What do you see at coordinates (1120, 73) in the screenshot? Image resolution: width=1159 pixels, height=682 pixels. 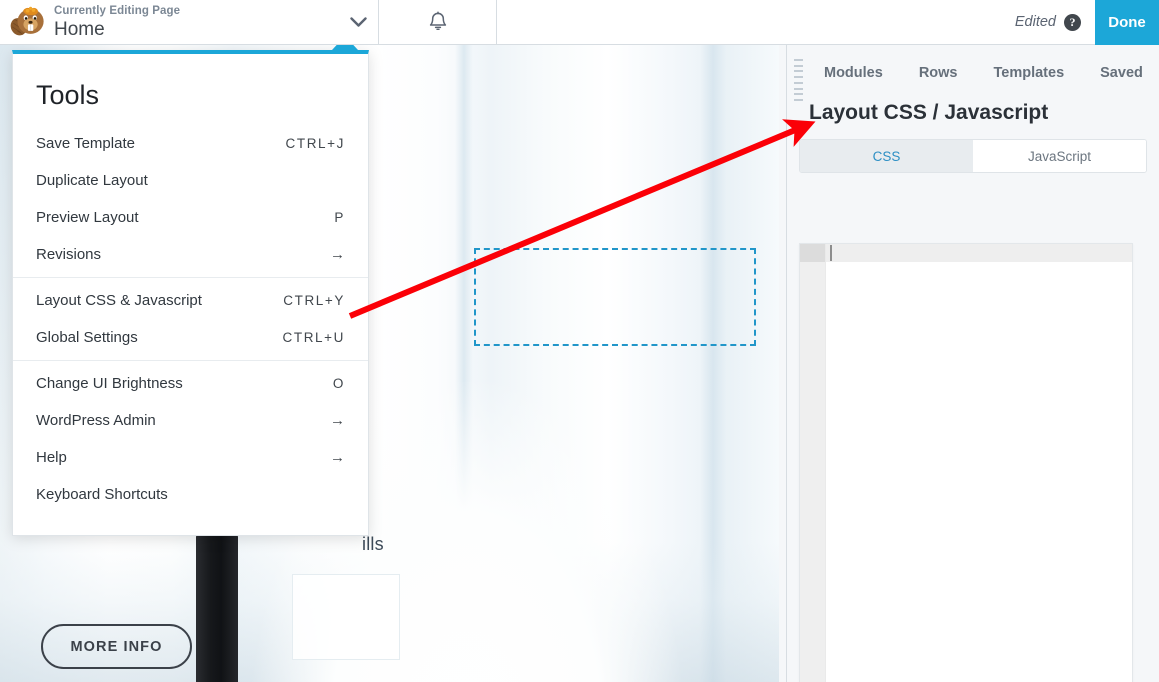 I see `tab-saved: Saved` at bounding box center [1120, 73].